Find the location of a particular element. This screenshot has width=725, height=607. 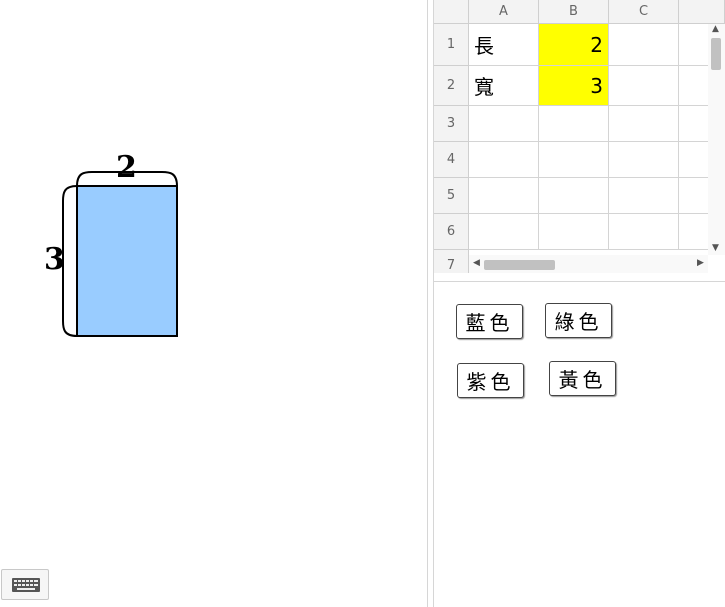

cell-a5 is located at coordinates (504, 196).